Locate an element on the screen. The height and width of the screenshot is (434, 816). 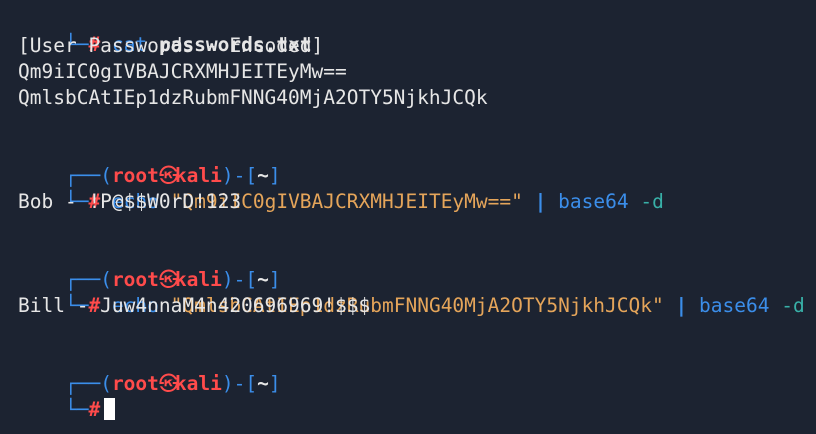
prompt-bottom-corner: └─ is located at coordinates (76, 409).